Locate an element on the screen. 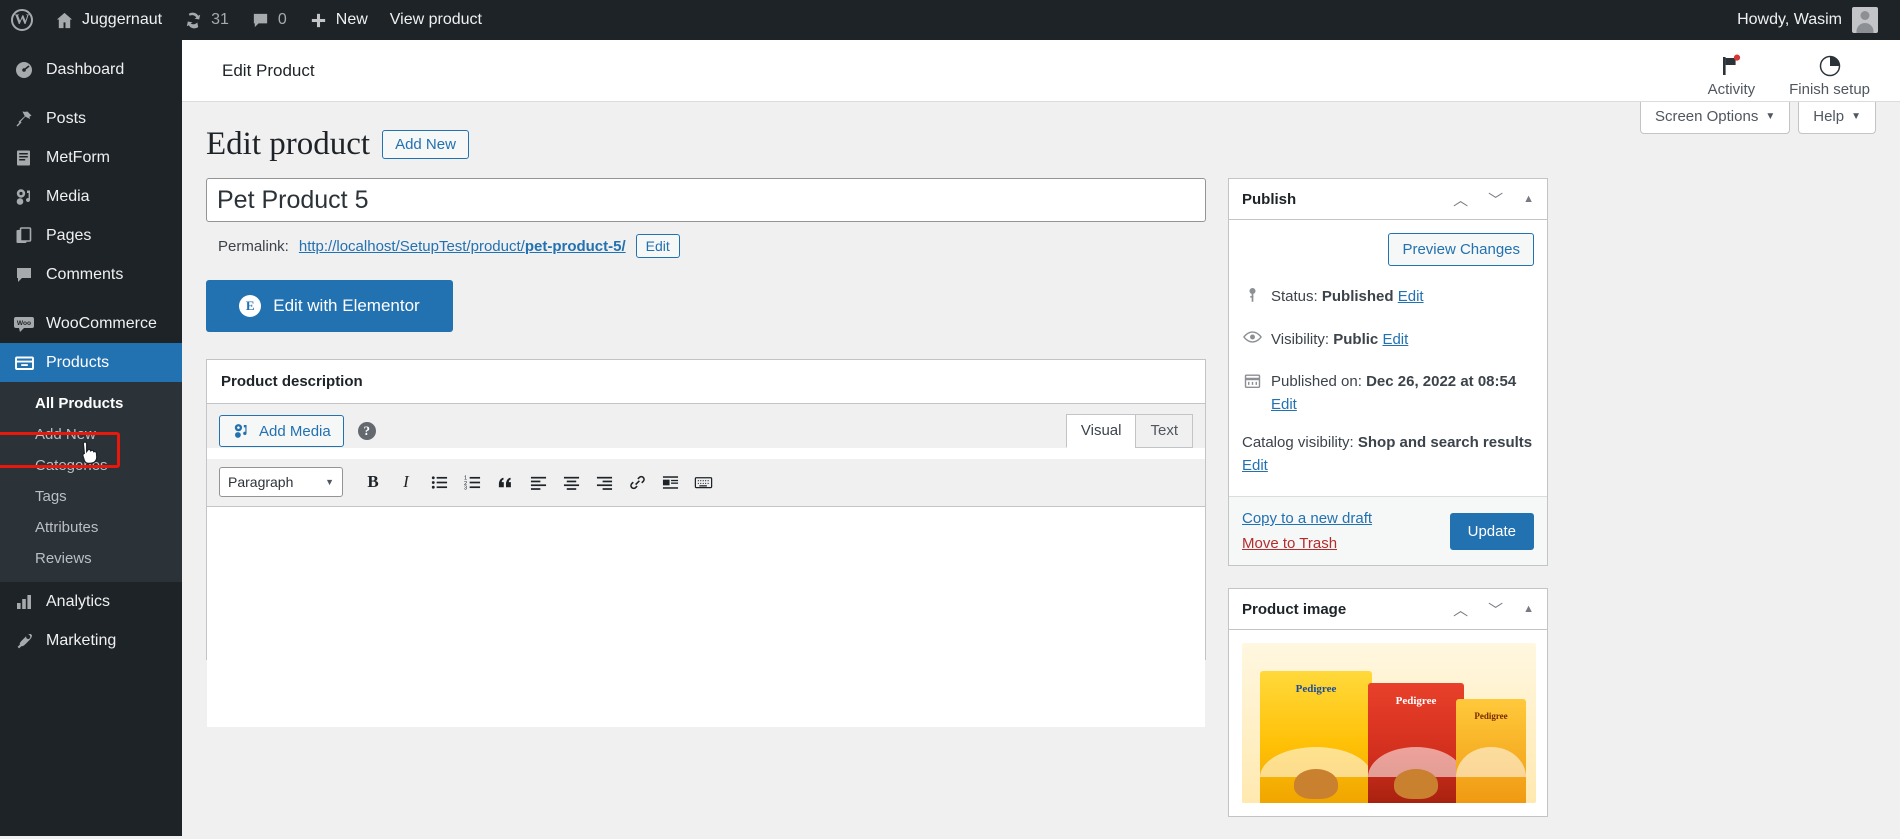 The height and width of the screenshot is (839, 1900). adminbar-view-product-label: View product is located at coordinates (435, 19).